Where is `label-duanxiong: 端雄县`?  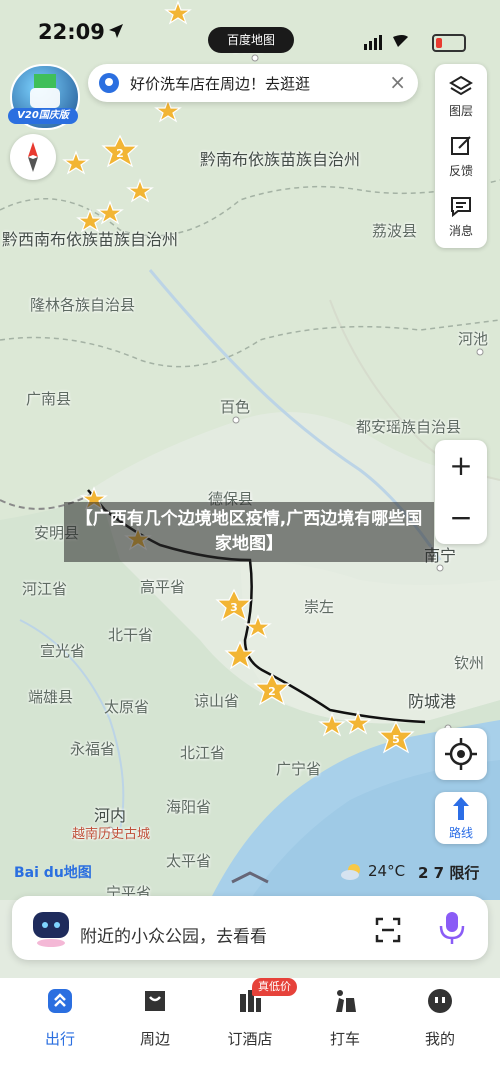
label-duanxiong: 端雄县 is located at coordinates (51, 697).